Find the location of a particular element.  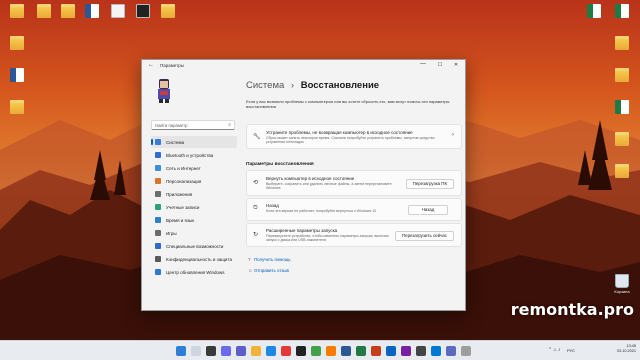

time-language-icon is located at coordinates (158, 220).